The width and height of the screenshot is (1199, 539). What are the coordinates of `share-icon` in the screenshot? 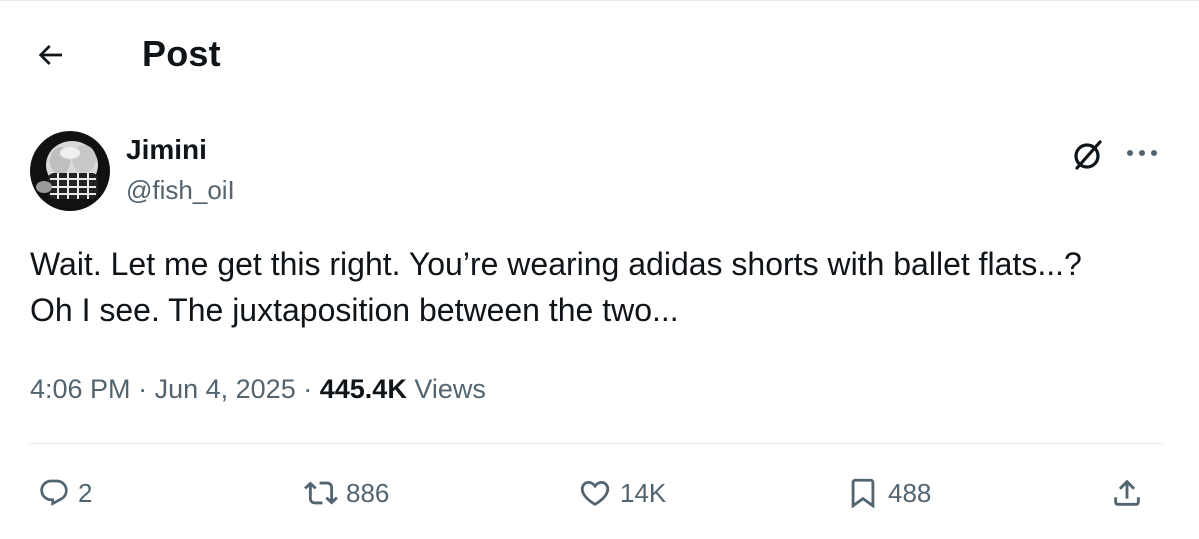 It's located at (1127, 493).